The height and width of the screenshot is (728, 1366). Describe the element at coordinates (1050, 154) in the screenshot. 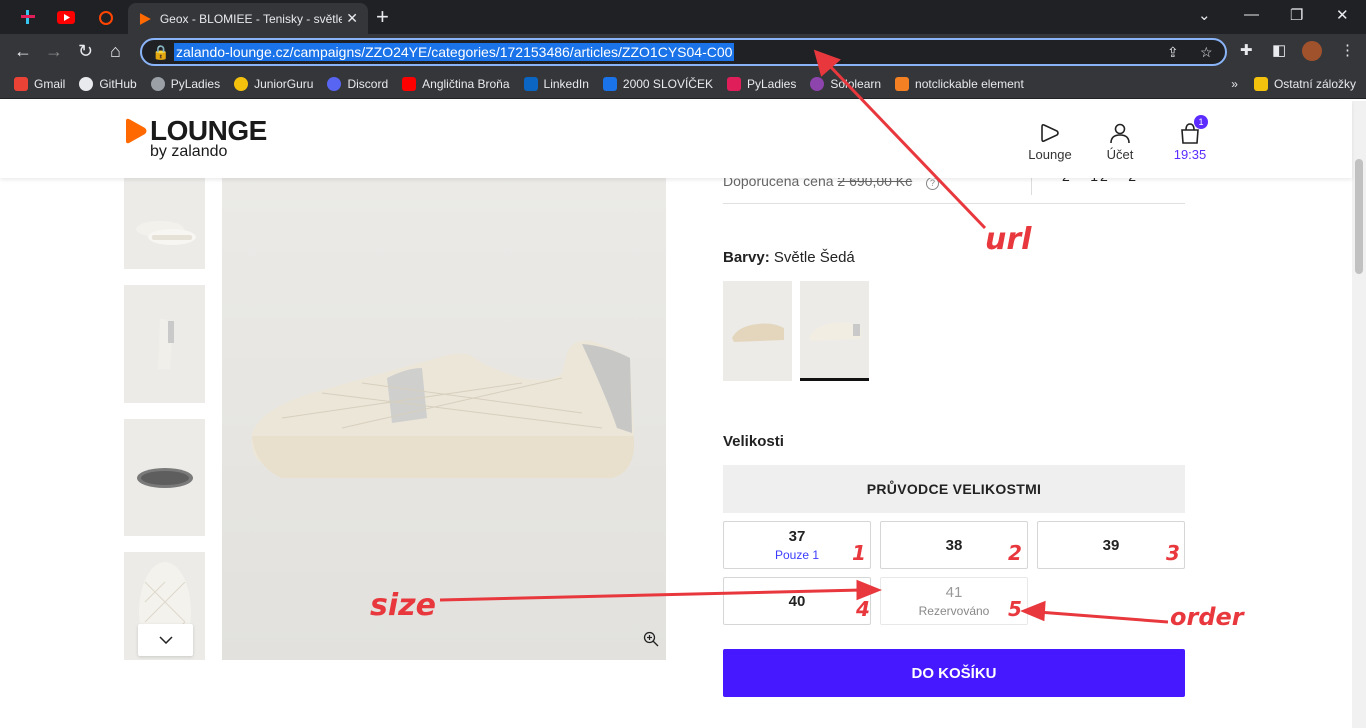

I see `nav-lounge-label: Lounge` at that location.